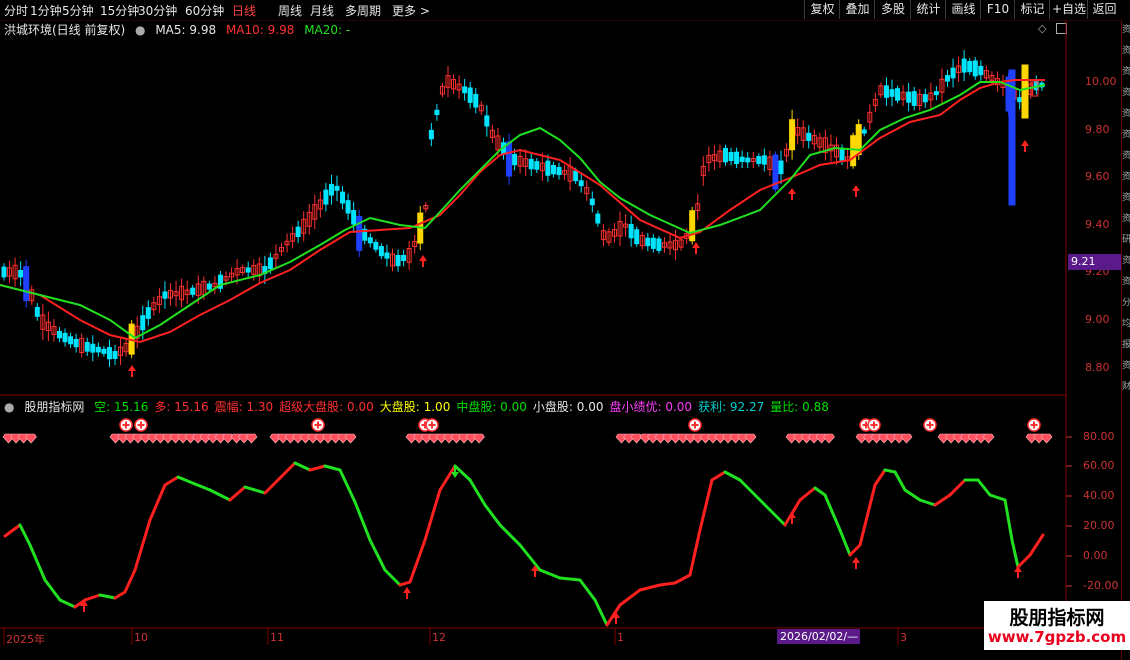 This screenshot has height=660, width=1130. I want to click on indicator-axis-label: 20.00, so click(1099, 525).